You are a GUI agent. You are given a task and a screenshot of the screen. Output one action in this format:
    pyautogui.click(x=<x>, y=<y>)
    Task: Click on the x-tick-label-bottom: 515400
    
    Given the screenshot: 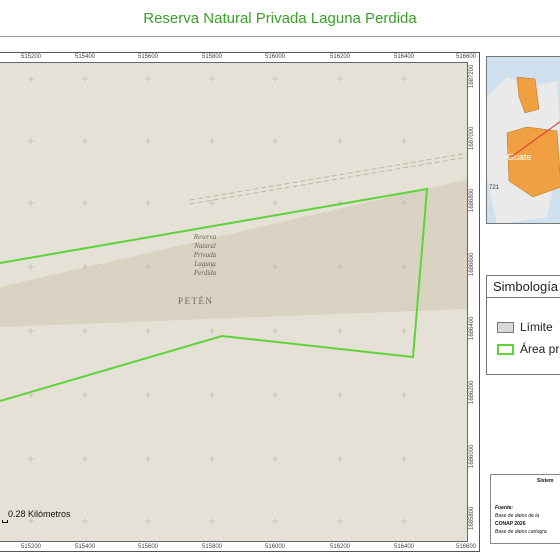 What is the action you would take?
    pyautogui.click(x=85, y=547)
    